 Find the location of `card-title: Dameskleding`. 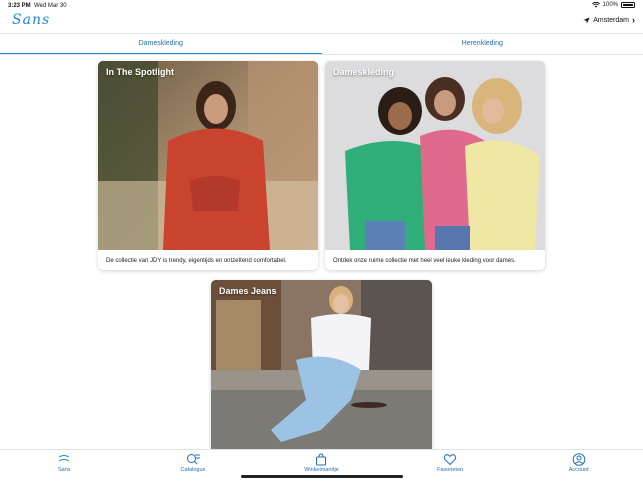

card-title: Dameskleding is located at coordinates (364, 72).